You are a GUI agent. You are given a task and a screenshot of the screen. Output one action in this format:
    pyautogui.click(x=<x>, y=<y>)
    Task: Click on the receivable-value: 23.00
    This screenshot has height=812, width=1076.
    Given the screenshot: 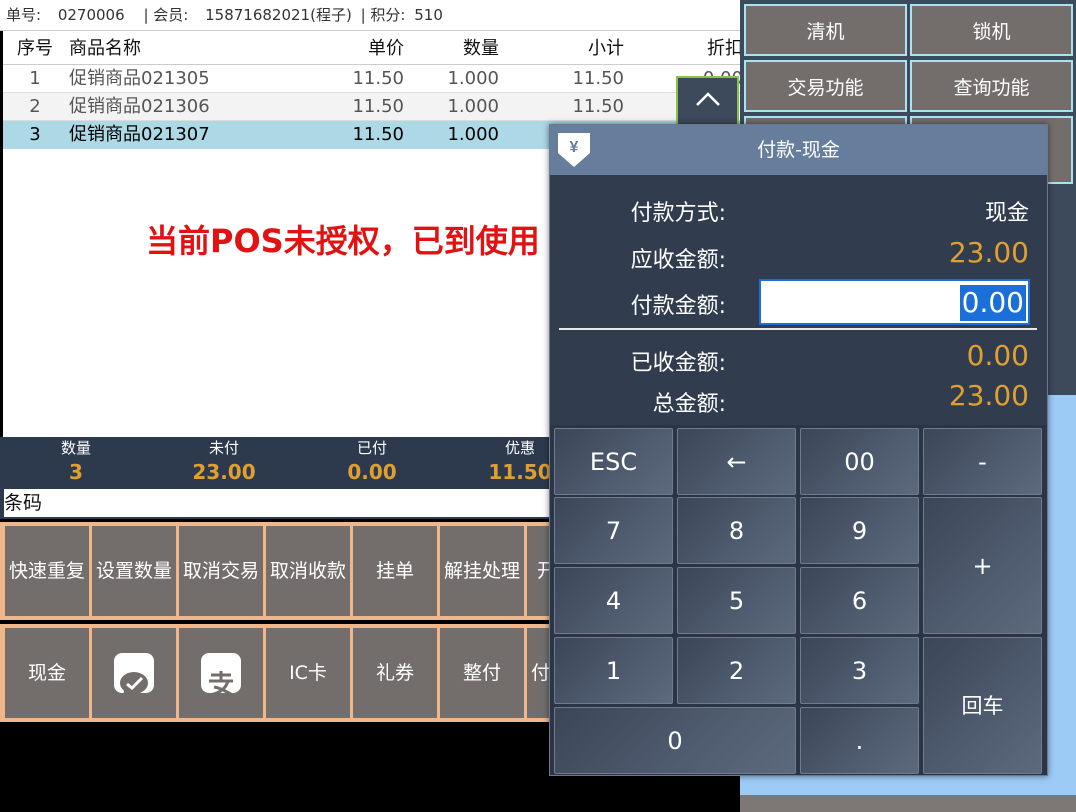 What is the action you would take?
    pyautogui.click(x=988, y=252)
    